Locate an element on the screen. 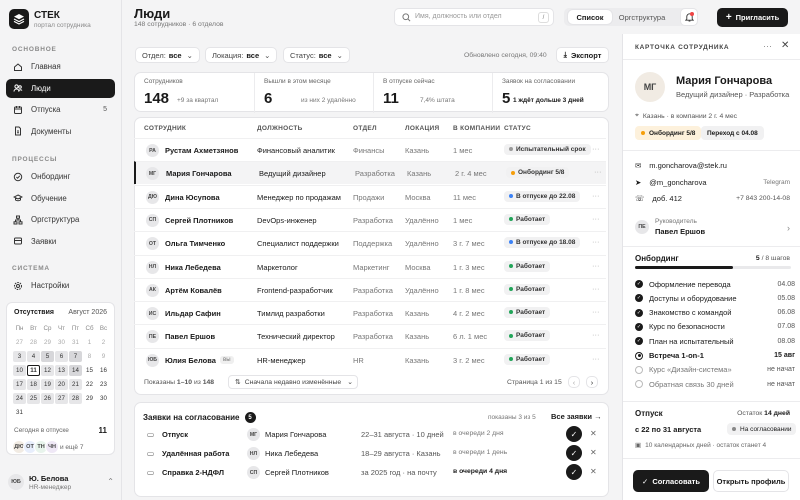 Image resolution: width=800 pixels, height=500 pixels. checklist-item: ✓ Курс по безопасности 07.08 is located at coordinates (715, 327).